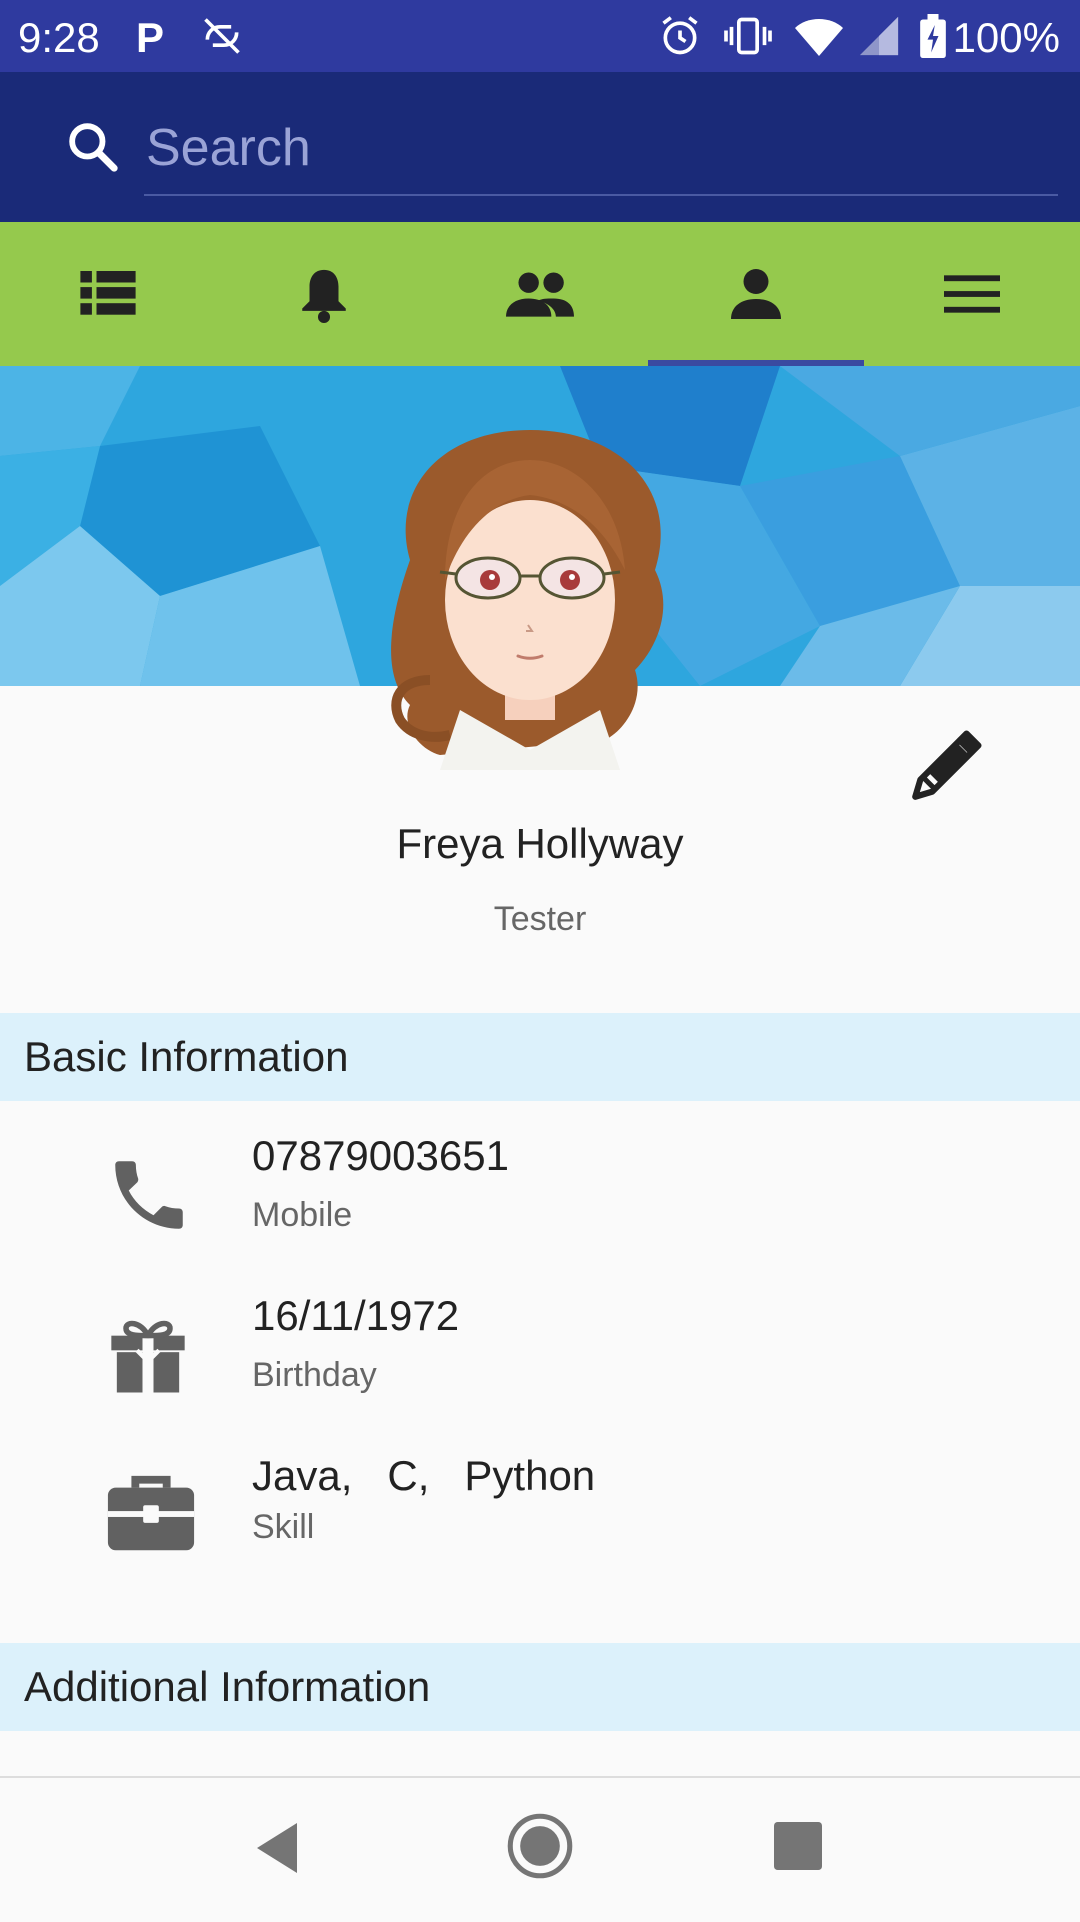 The height and width of the screenshot is (1922, 1080). Describe the element at coordinates (302, 1215) in the screenshot. I see `info-label: Mobile` at that location.